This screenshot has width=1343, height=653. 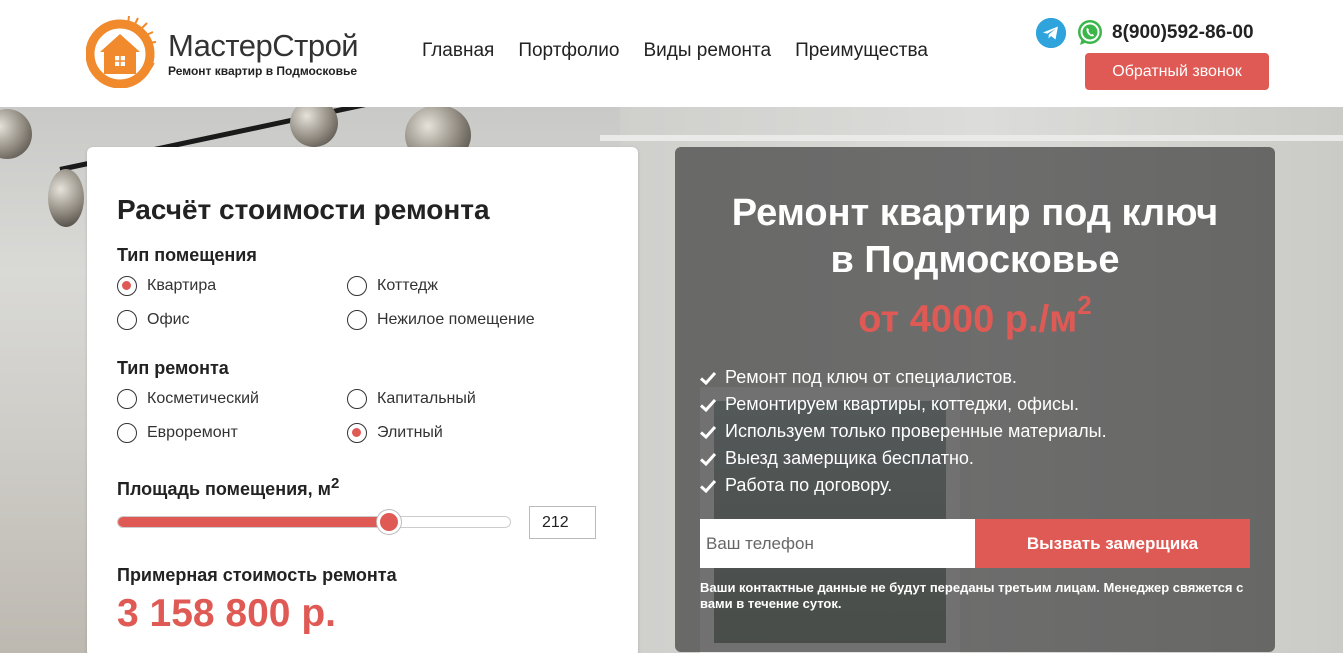 I want to click on radio-repair-cosmetic: Косметический, so click(x=188, y=399).